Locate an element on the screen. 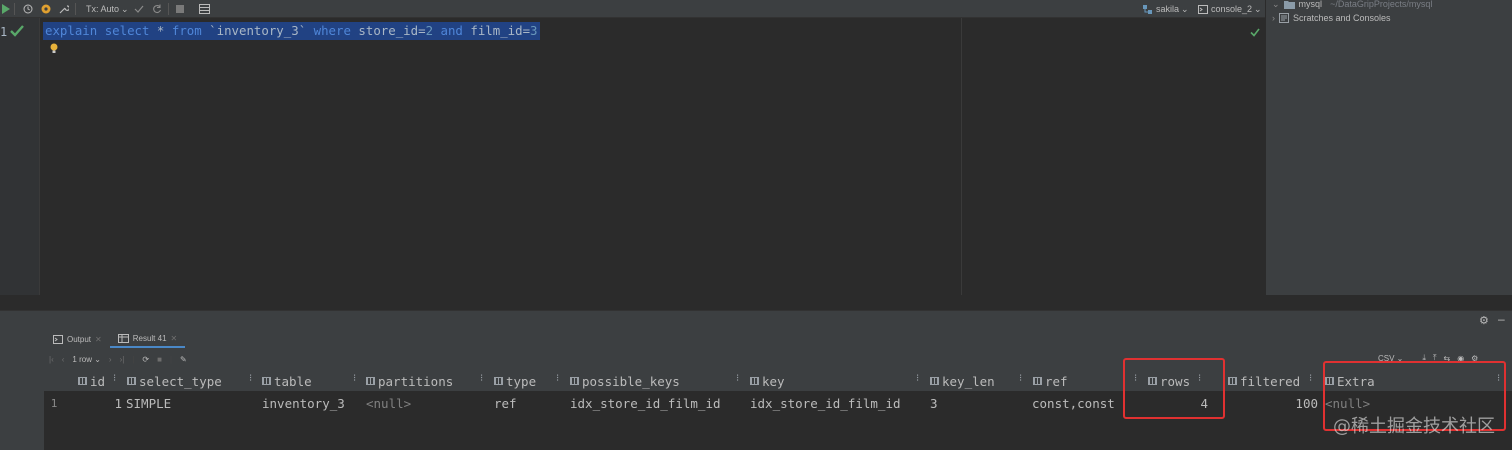 This screenshot has width=1512, height=450. run-icon is located at coordinates (6, 9).